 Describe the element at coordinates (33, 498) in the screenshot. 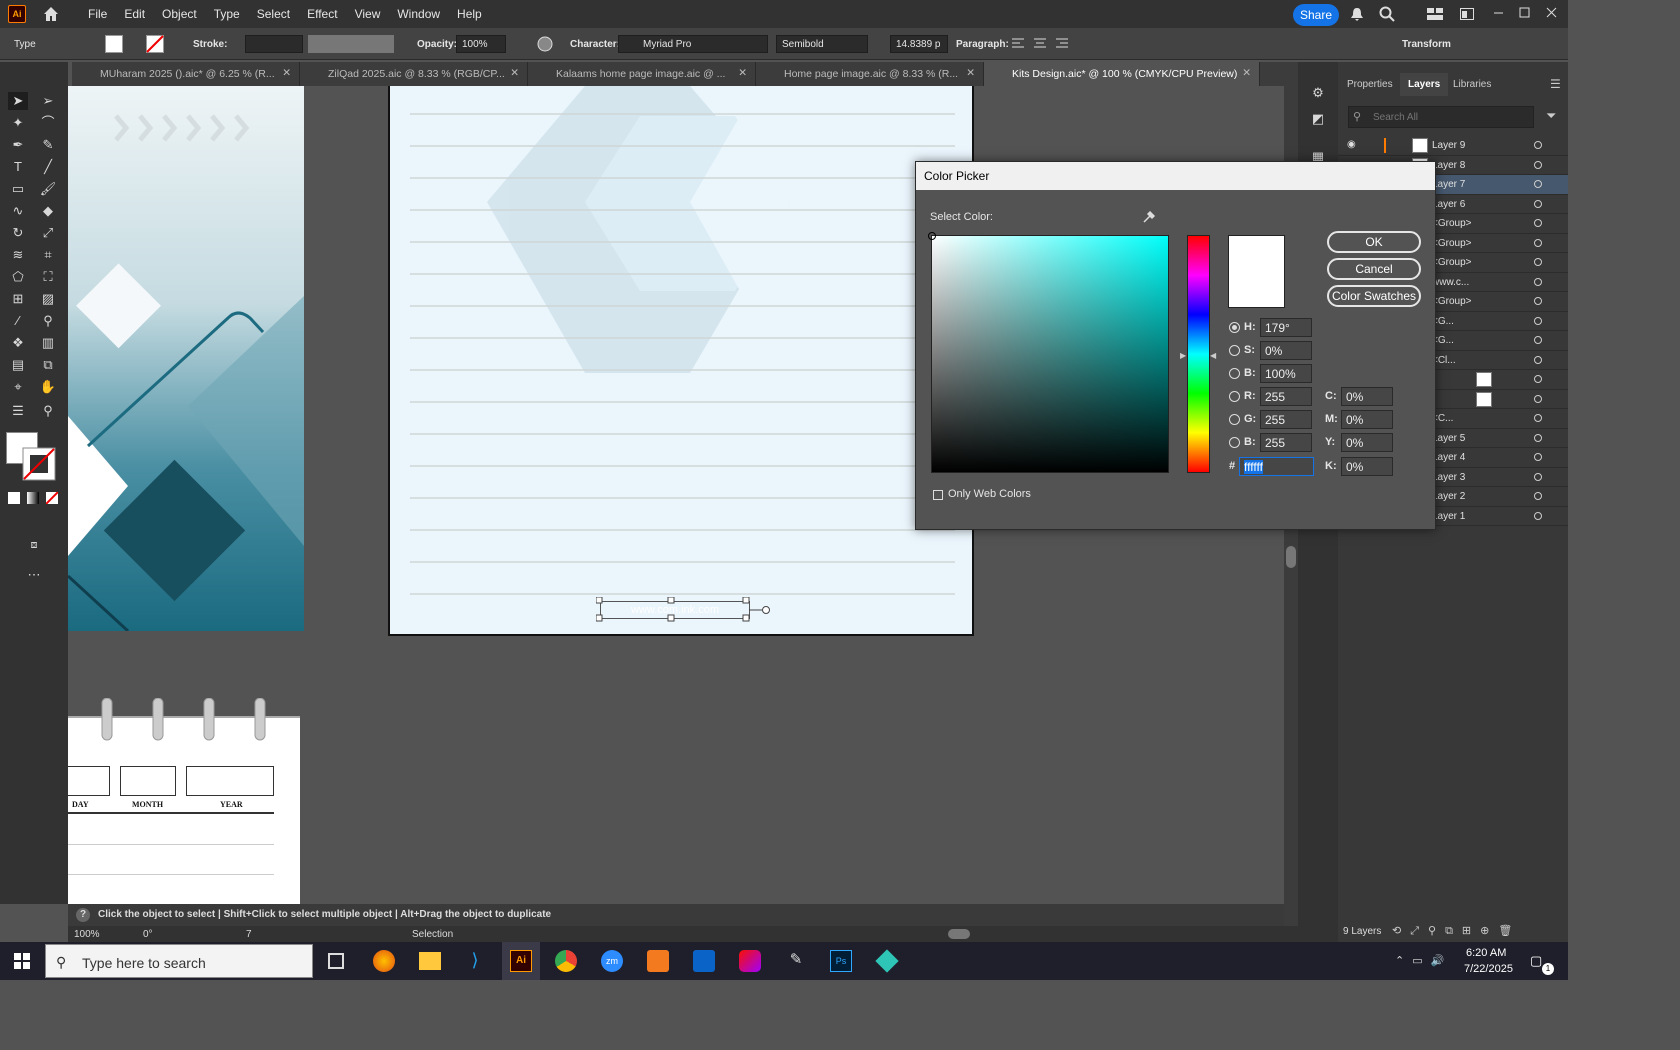

I see `gradient-mode-icon` at that location.